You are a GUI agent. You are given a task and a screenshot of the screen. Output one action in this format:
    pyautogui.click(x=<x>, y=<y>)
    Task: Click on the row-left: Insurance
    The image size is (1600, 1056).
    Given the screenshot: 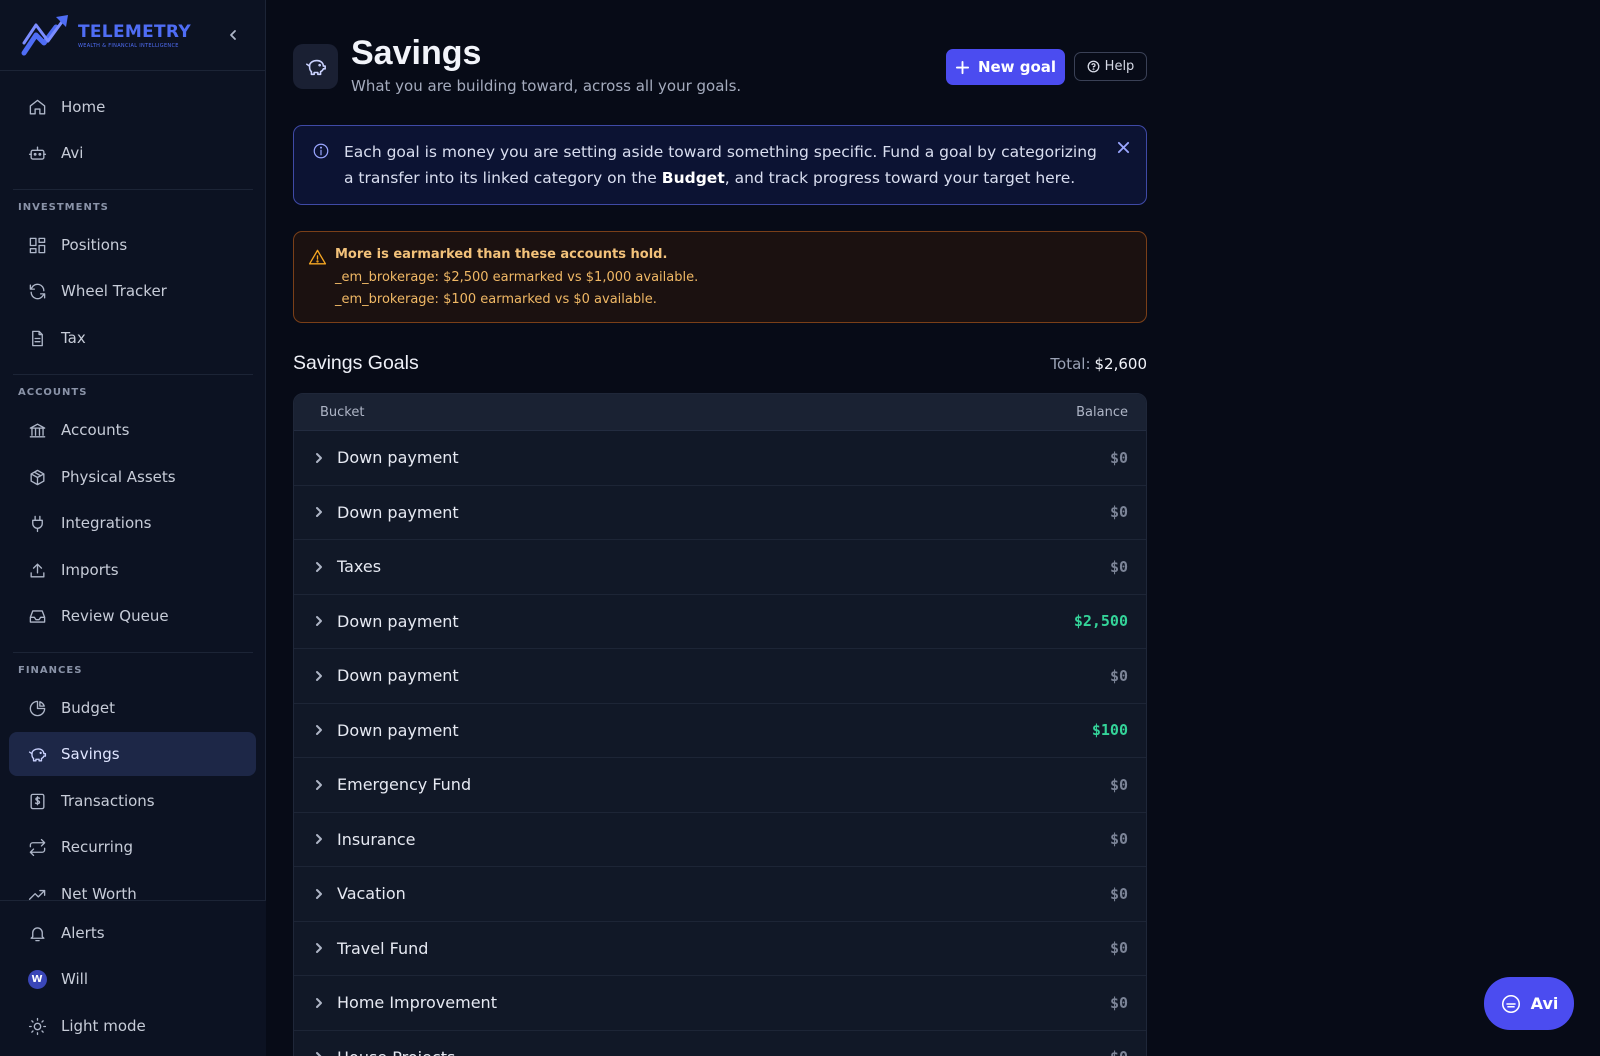 What is the action you would take?
    pyautogui.click(x=364, y=839)
    